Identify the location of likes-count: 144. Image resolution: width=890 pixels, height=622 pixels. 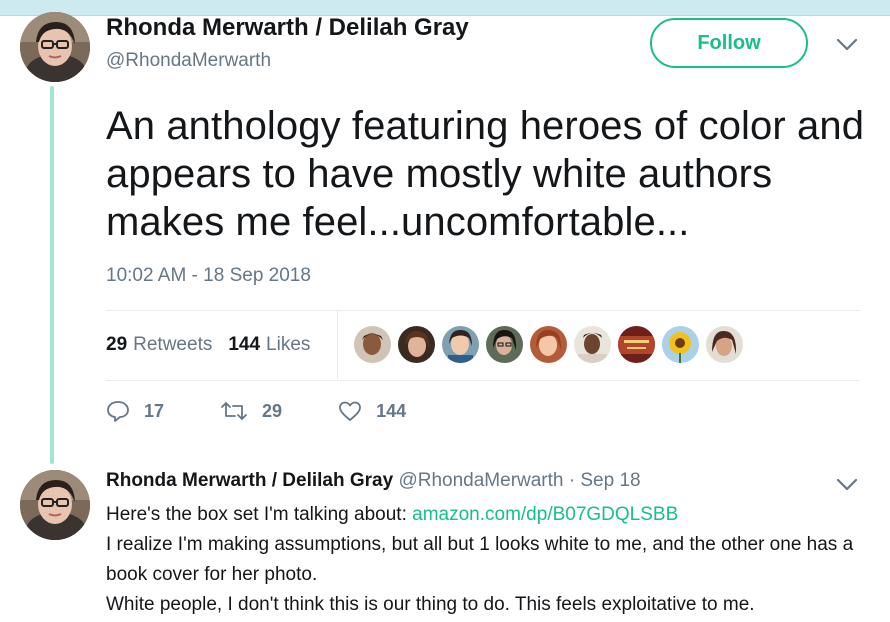
(244, 344).